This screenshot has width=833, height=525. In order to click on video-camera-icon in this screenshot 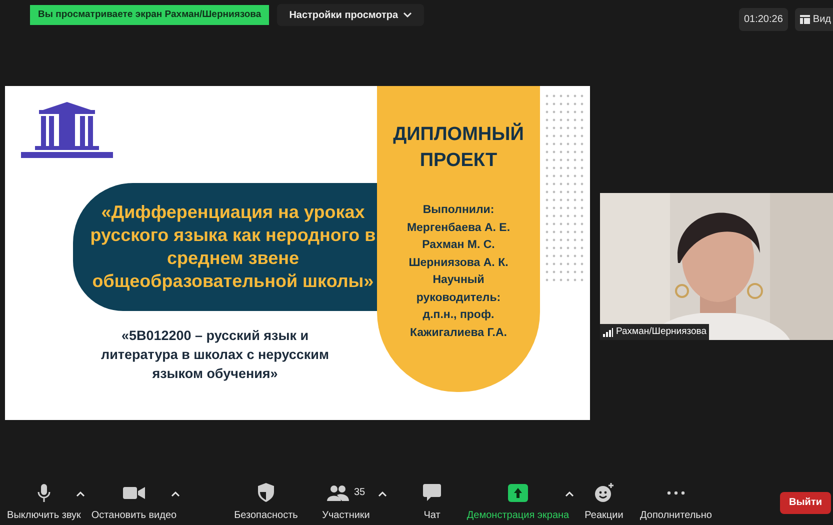, I will do `click(134, 493)`.